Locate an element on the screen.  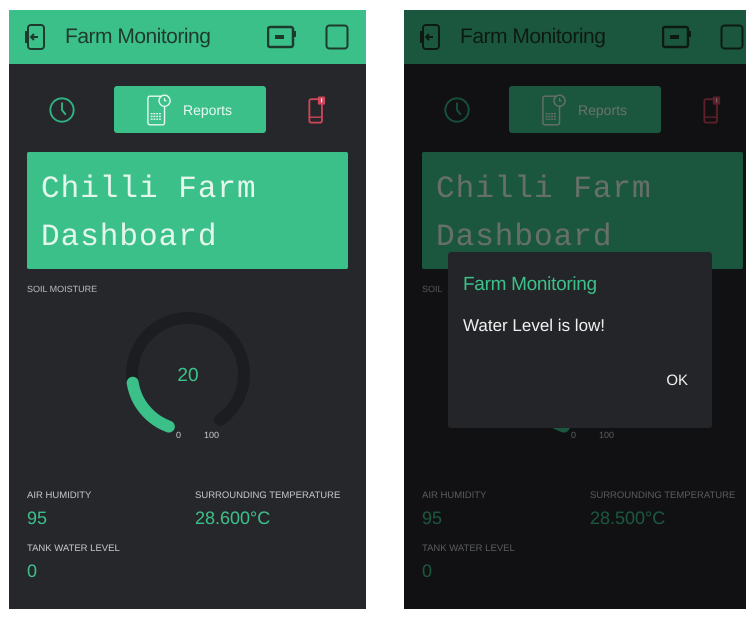
exit-icon is located at coordinates (35, 37).